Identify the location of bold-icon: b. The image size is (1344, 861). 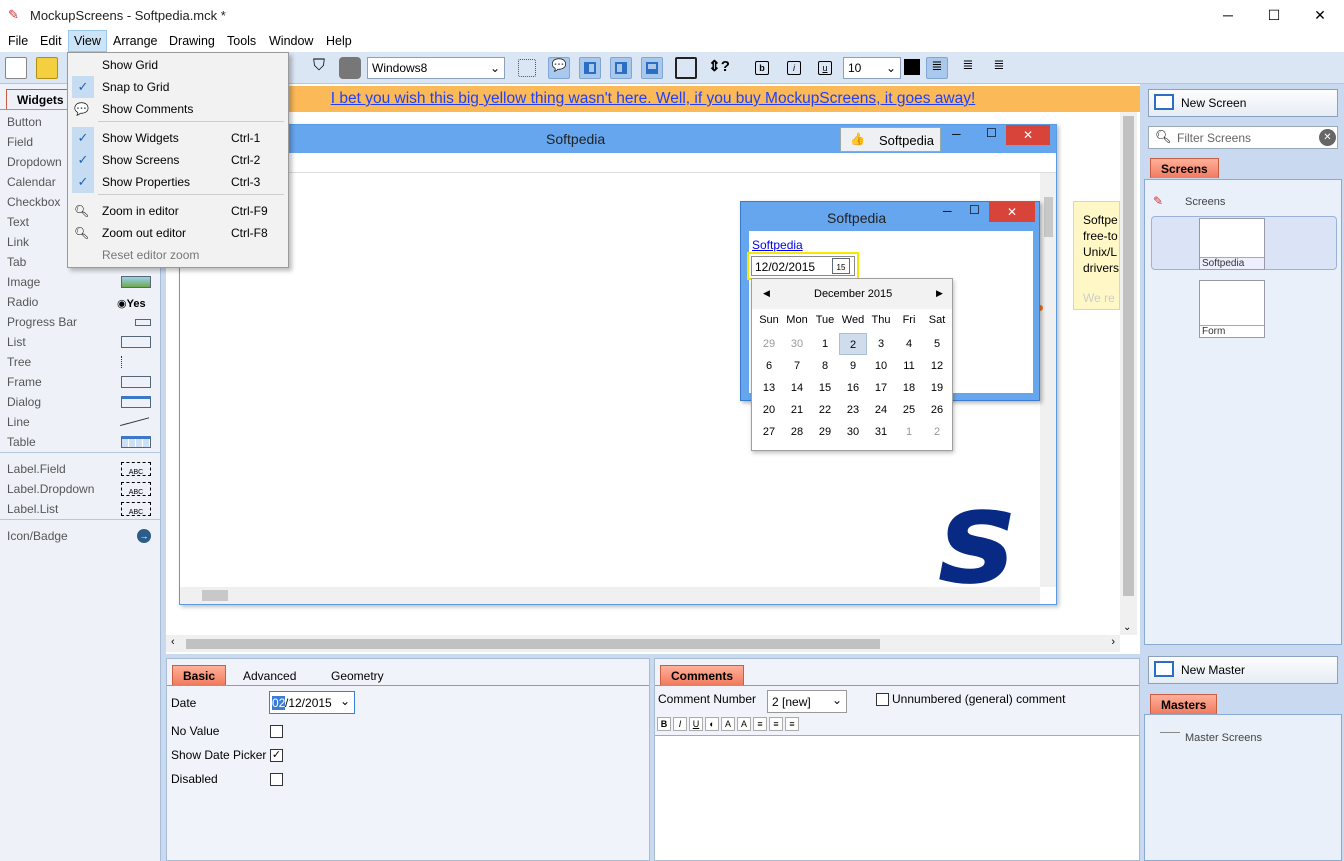
(762, 68).